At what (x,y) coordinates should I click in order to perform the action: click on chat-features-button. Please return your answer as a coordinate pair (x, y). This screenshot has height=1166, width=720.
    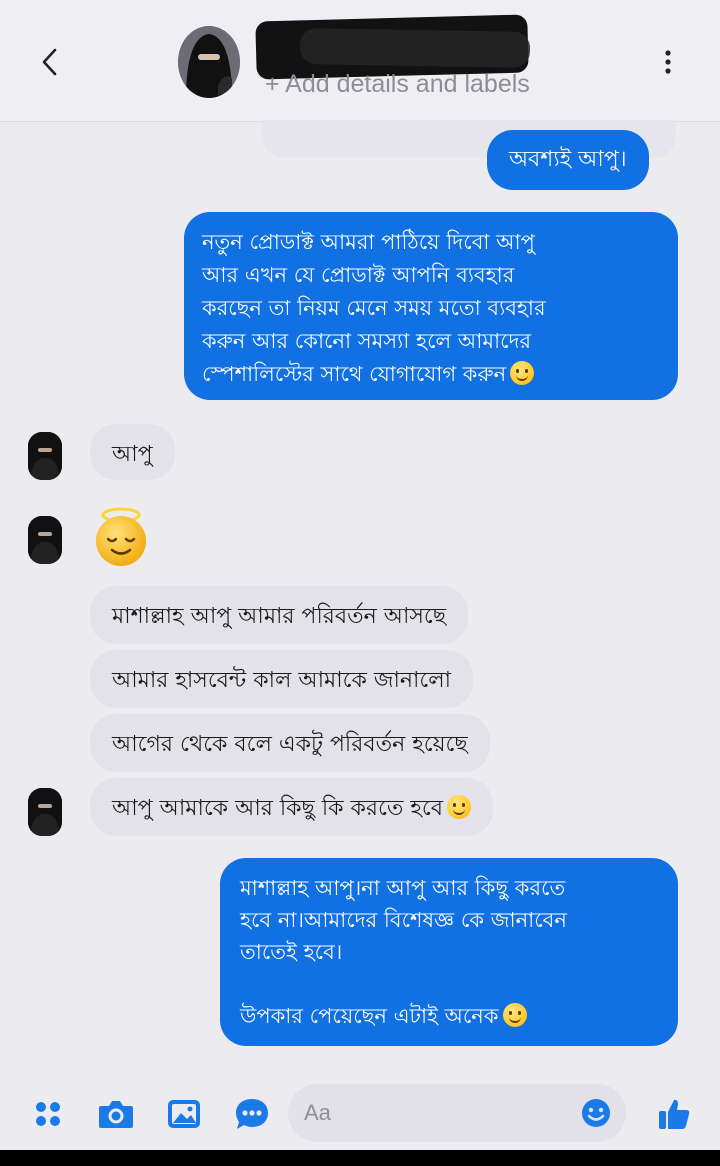
    Looking at the image, I should click on (252, 1114).